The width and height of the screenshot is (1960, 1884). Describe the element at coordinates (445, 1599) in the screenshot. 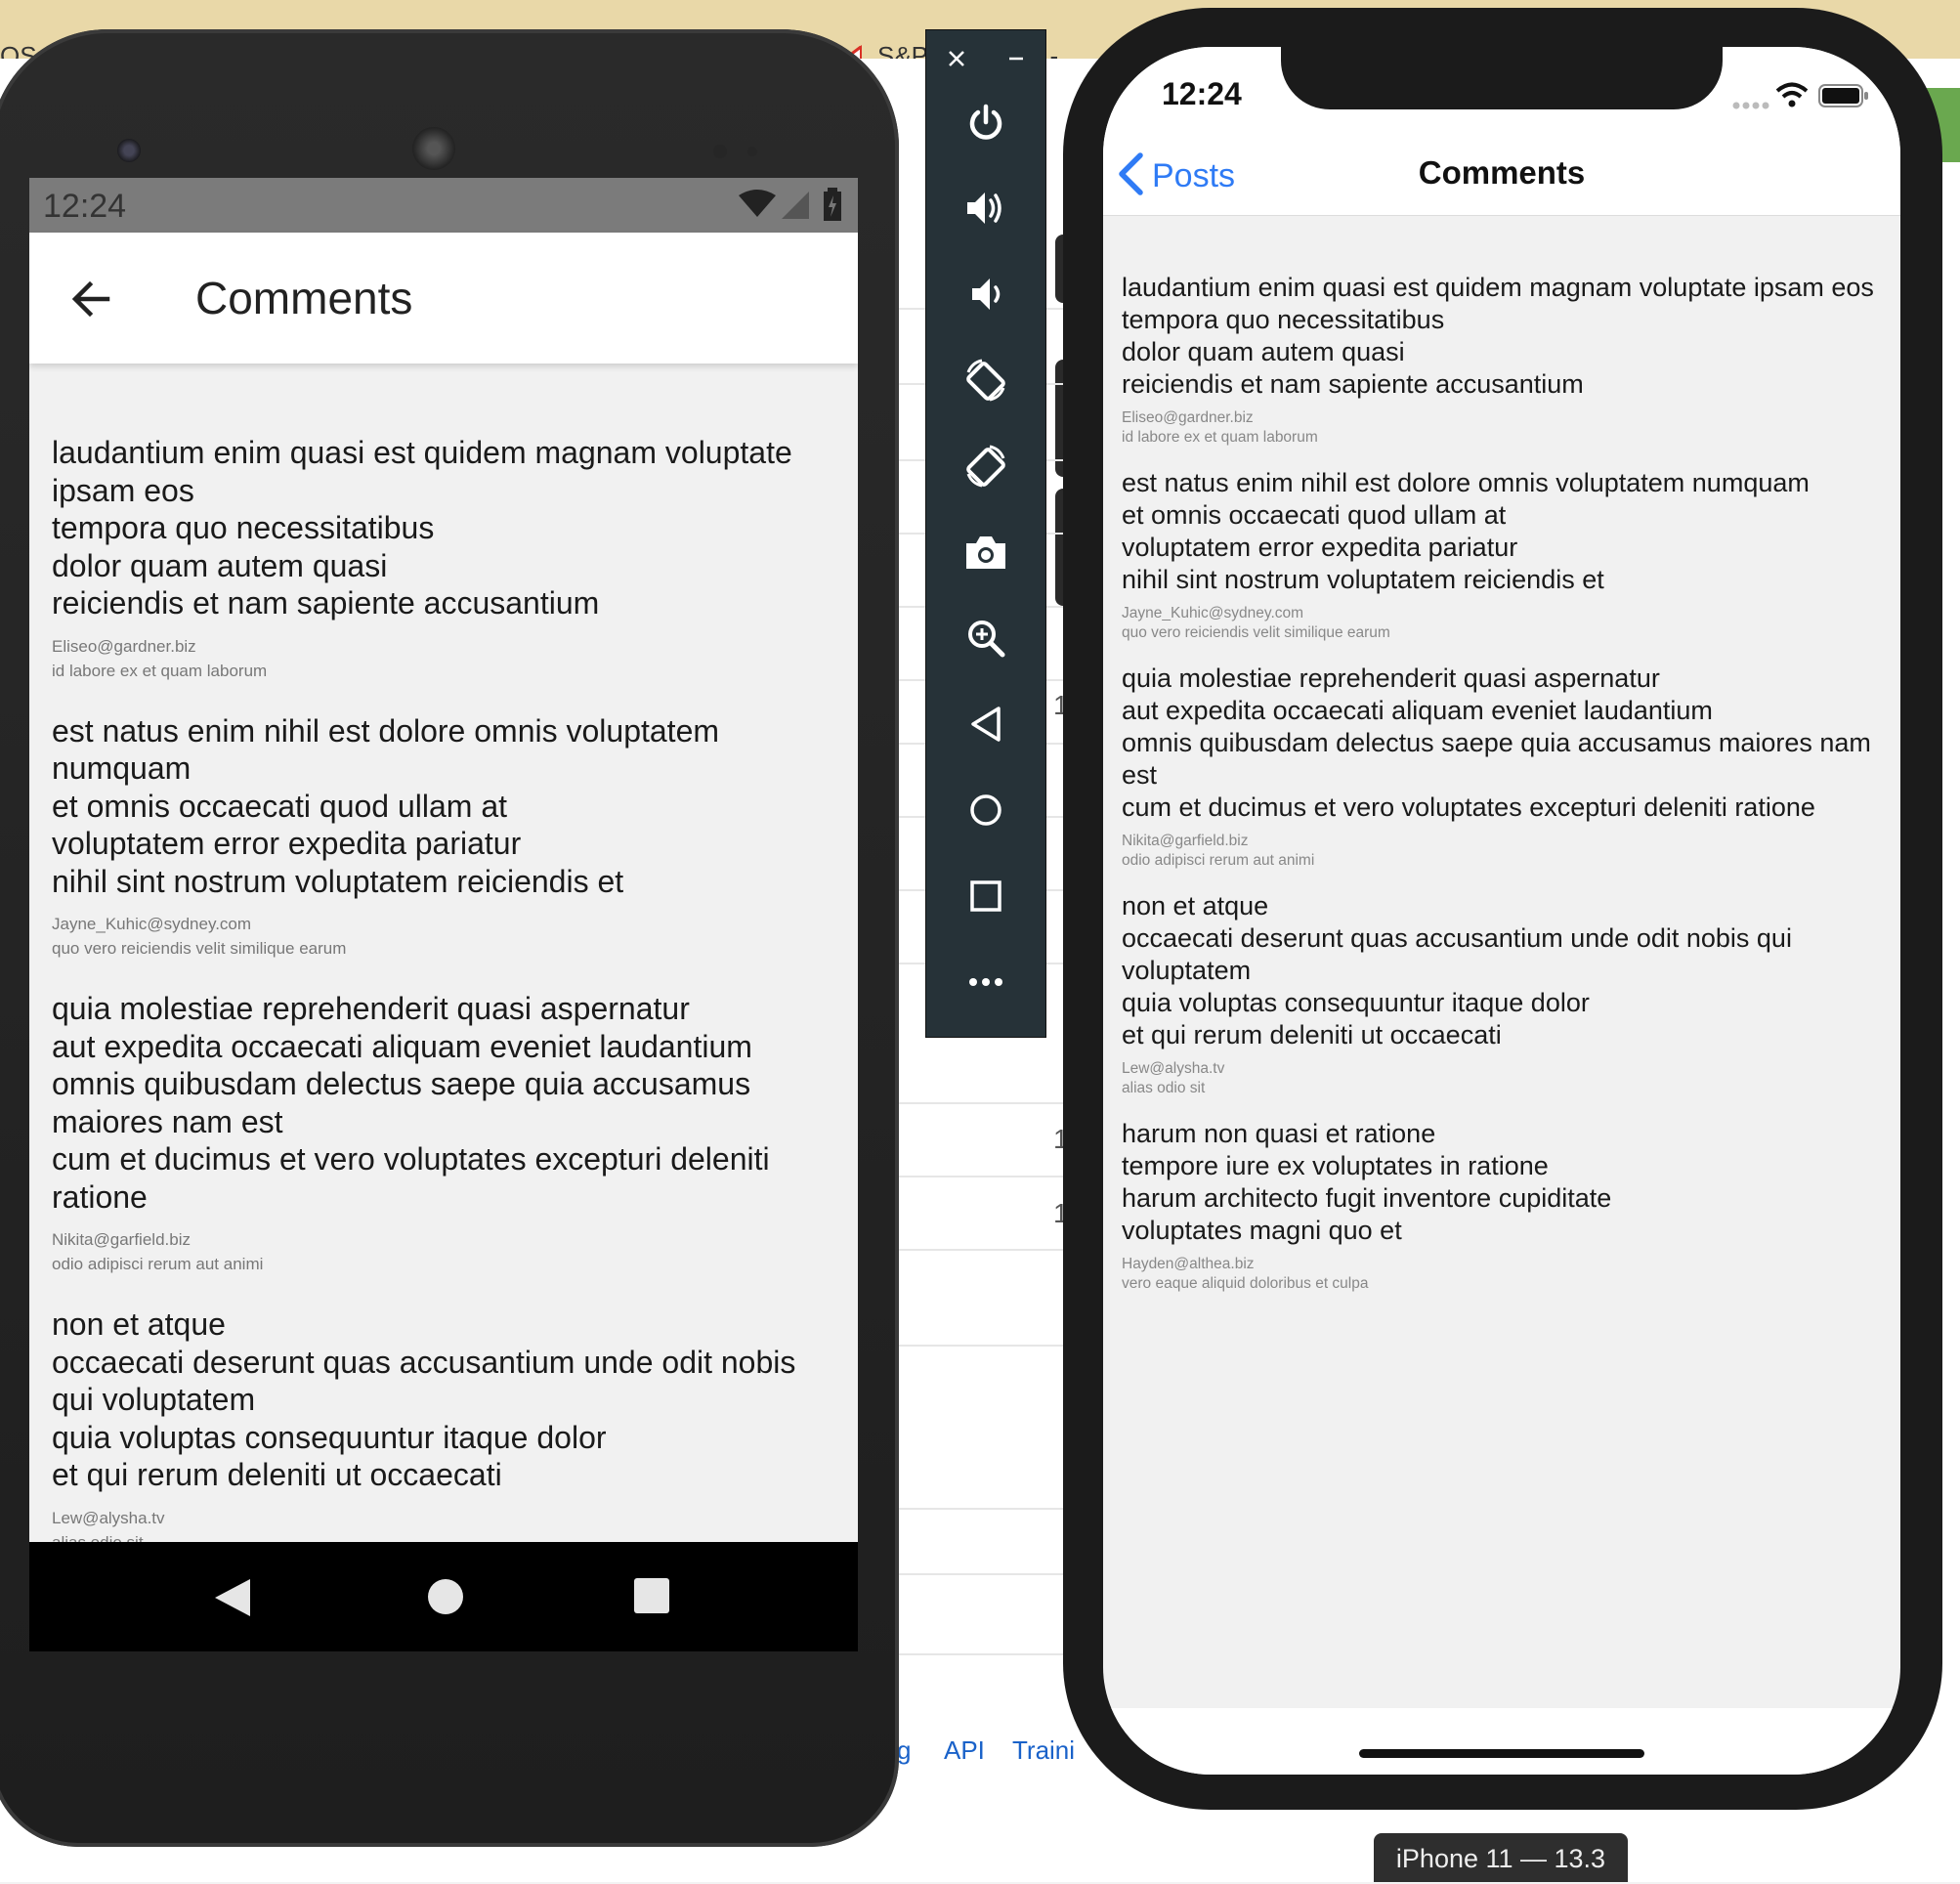

I see `nav-home-icon` at that location.